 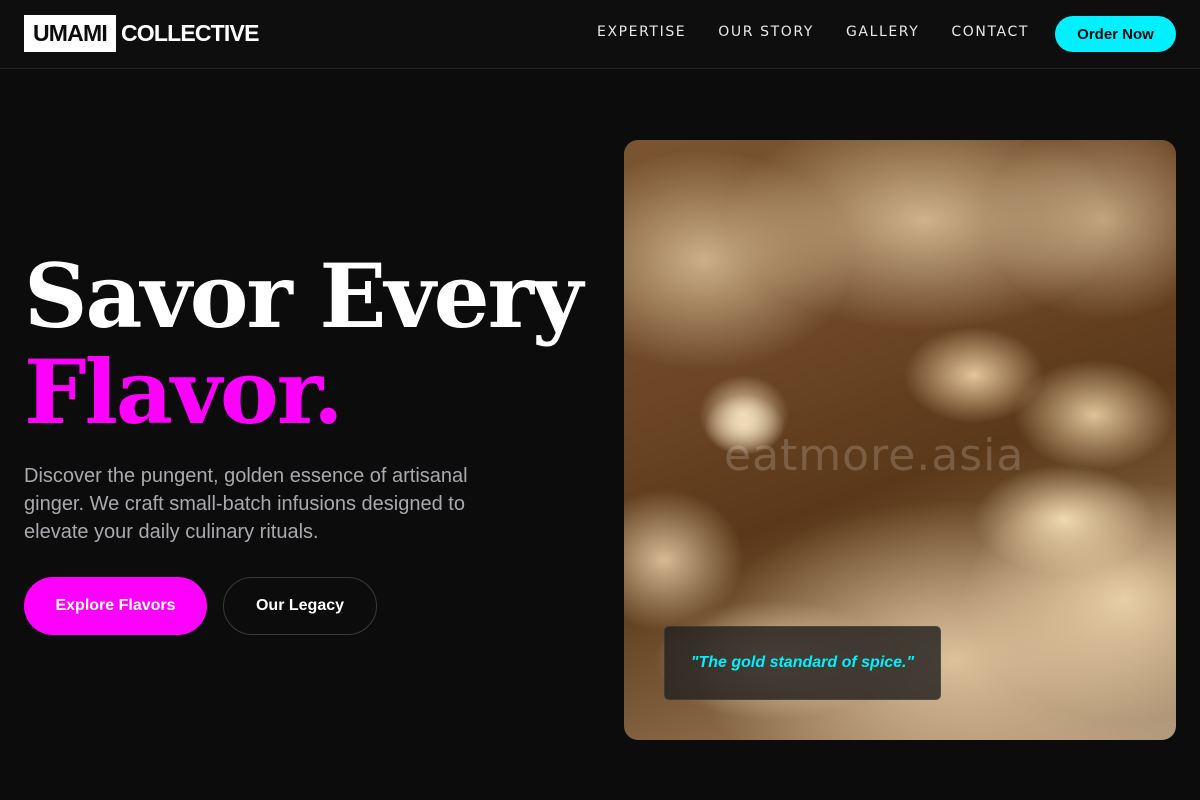 I want to click on quote-text: "The gold standard of spice.", so click(x=802, y=662).